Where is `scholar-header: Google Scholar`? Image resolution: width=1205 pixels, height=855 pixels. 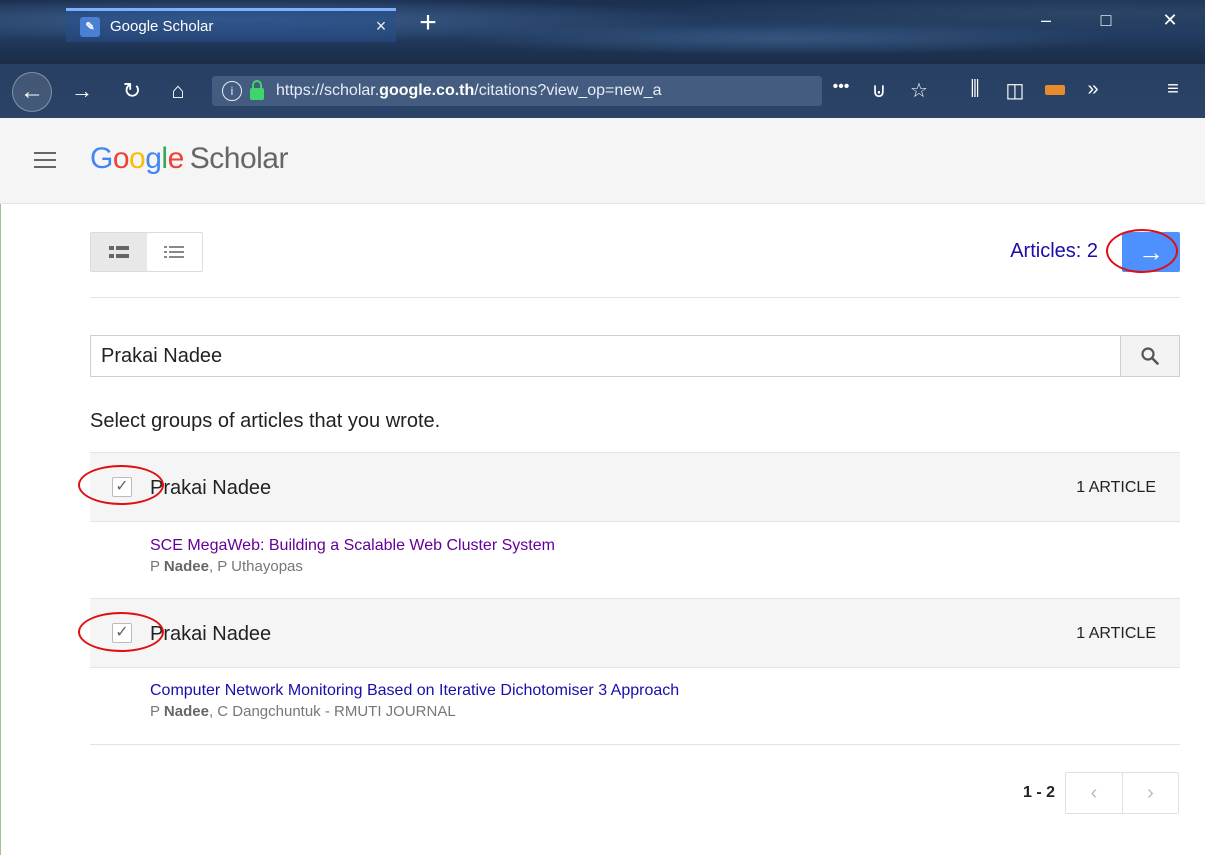
scholar-header: Google Scholar is located at coordinates (602, 161).